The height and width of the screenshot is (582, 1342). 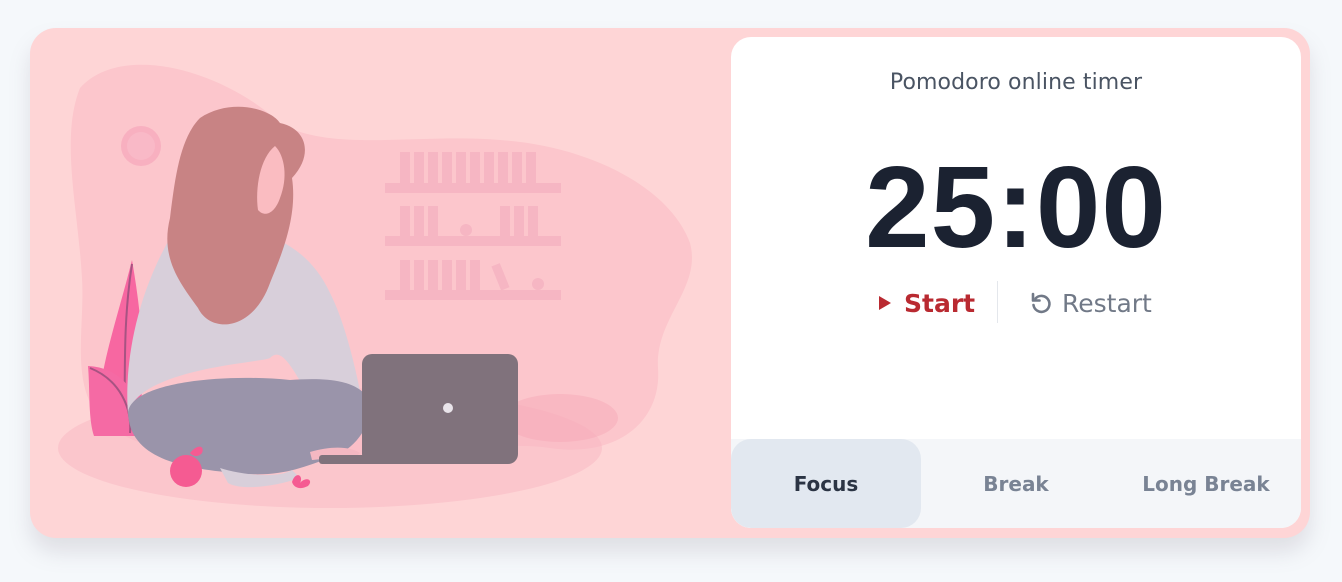 I want to click on tab-long-break: Long Break, so click(x=1206, y=483).